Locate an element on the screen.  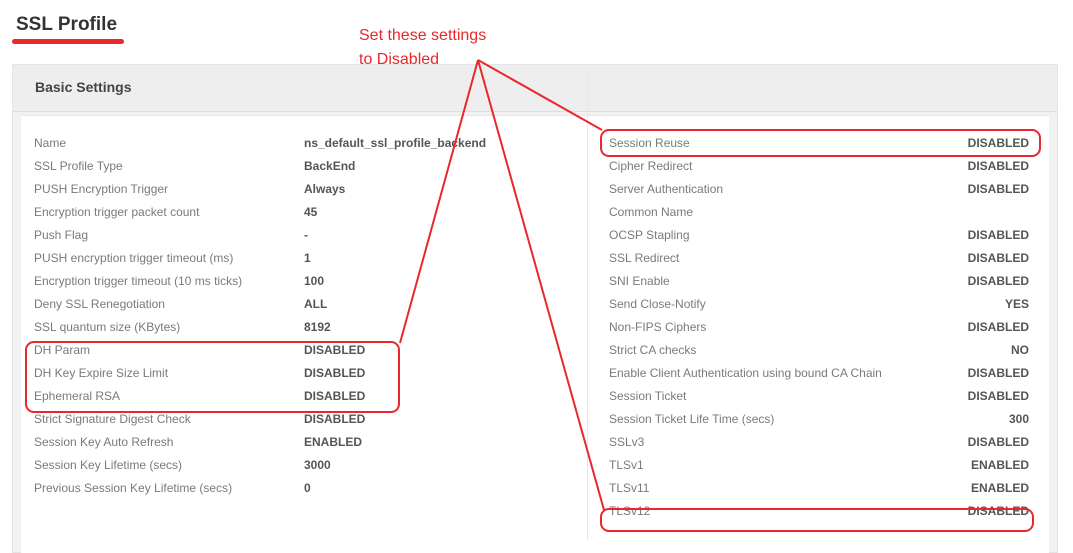
pointer-line-to-dh-settings is located at coordinates (439, 201).